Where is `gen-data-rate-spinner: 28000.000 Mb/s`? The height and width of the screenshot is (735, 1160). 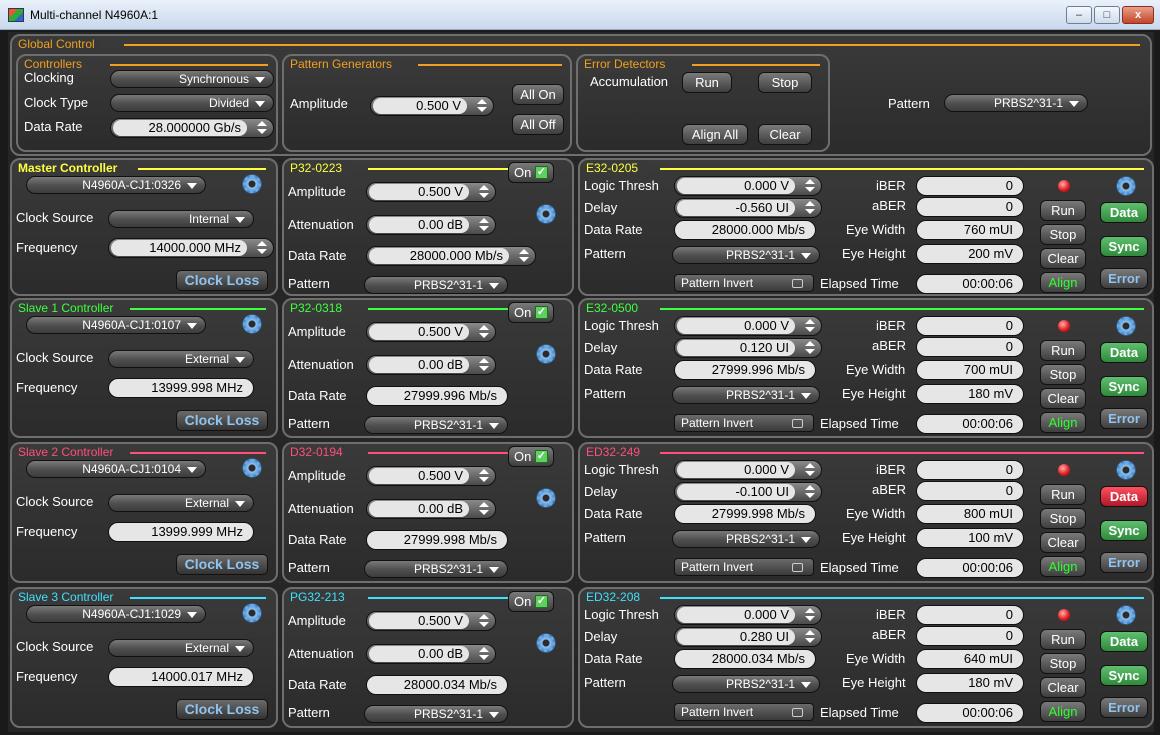
gen-data-rate-spinner: 28000.000 Mb/s is located at coordinates (451, 256).